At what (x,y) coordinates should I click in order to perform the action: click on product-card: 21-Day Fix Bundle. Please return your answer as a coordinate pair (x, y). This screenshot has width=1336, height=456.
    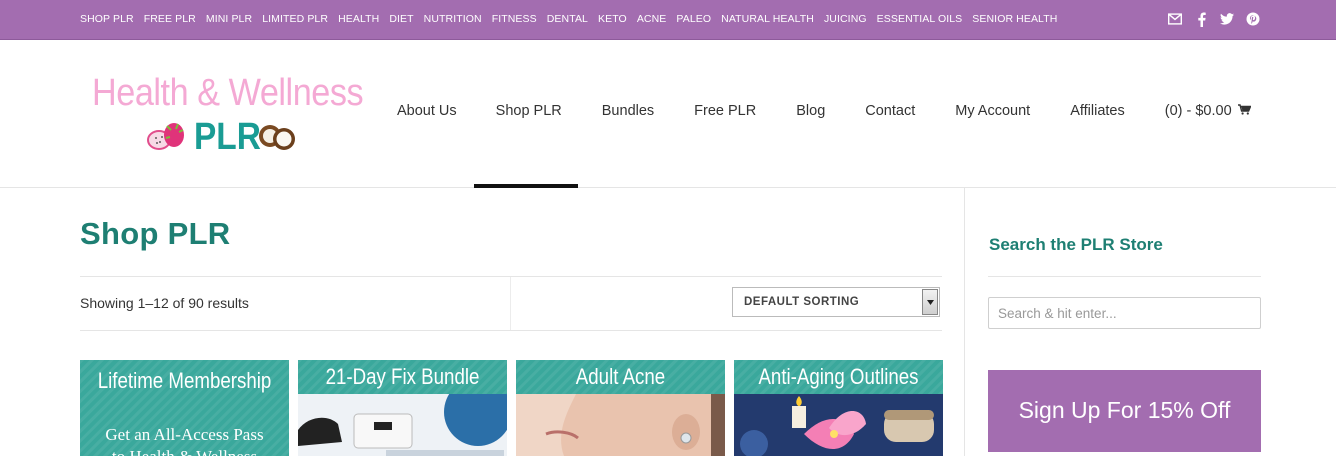
    Looking at the image, I should click on (402, 408).